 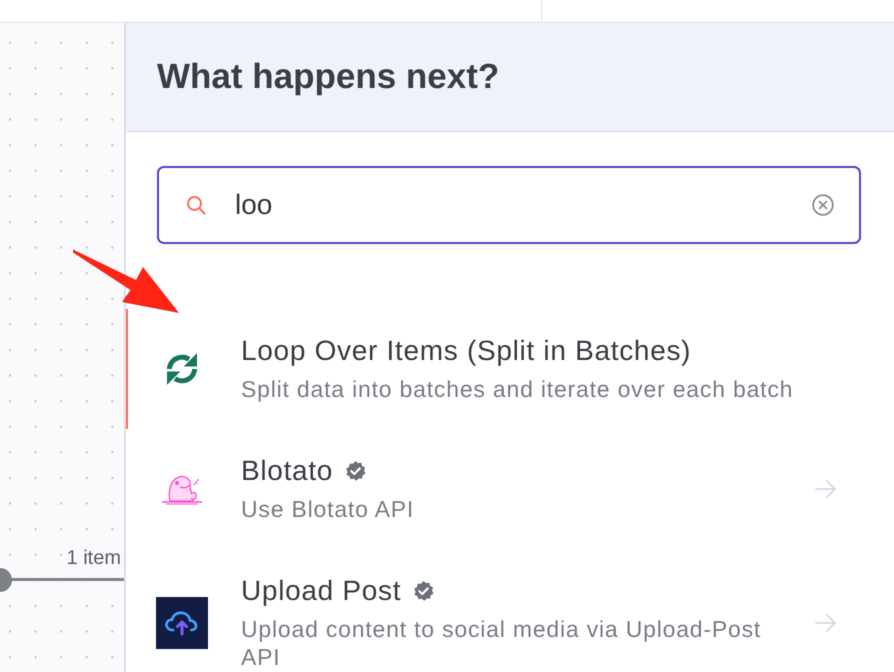 I want to click on panel-title: What happens next?, so click(x=328, y=77).